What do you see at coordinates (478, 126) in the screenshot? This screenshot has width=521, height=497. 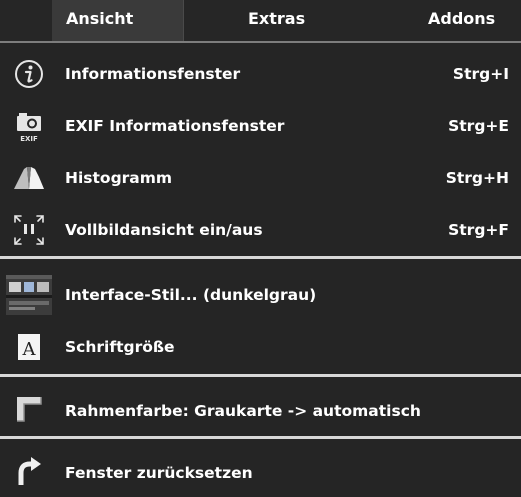 I see `shortcut-label: Strg+E` at bounding box center [478, 126].